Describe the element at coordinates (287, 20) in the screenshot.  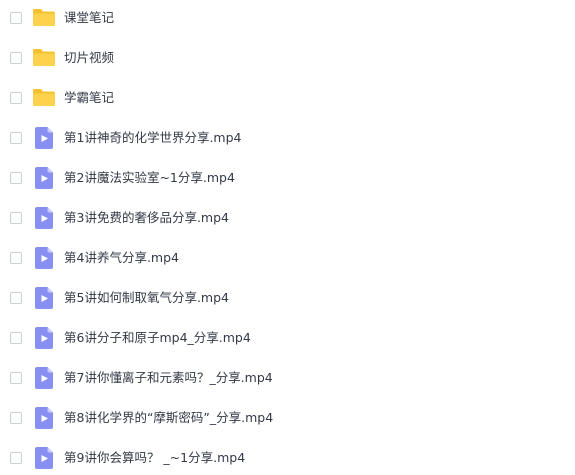
I see `file-row: 课堂笔记` at that location.